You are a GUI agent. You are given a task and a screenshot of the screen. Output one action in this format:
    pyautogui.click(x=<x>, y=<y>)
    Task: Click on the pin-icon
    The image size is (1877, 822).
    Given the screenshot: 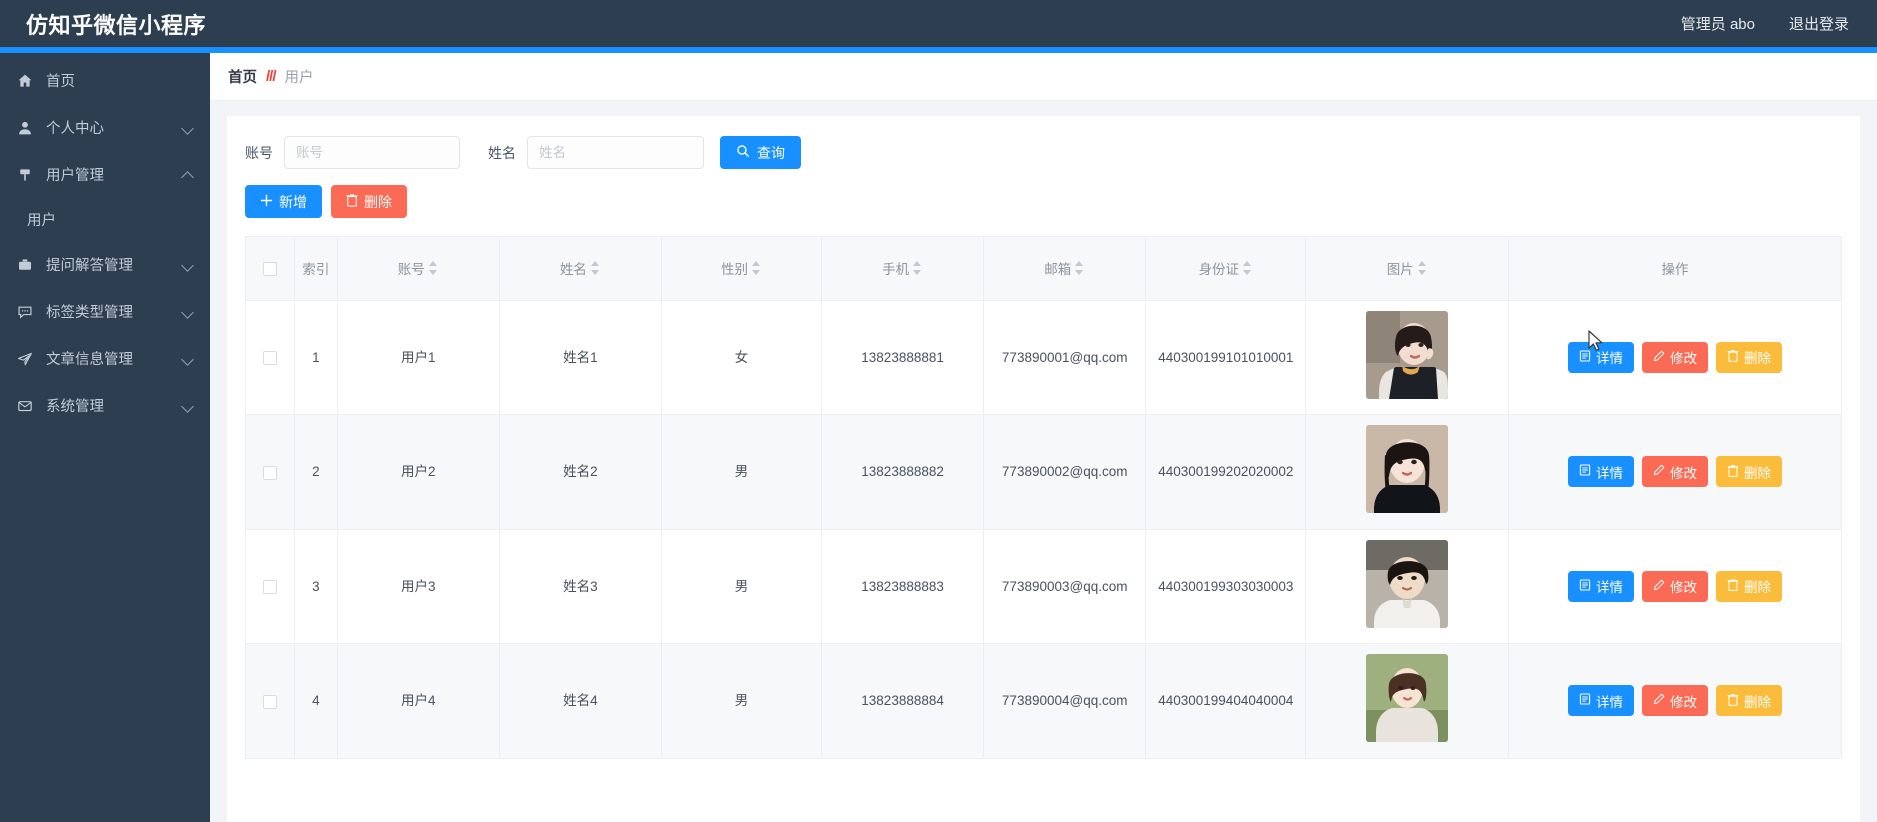 What is the action you would take?
    pyautogui.click(x=25, y=175)
    